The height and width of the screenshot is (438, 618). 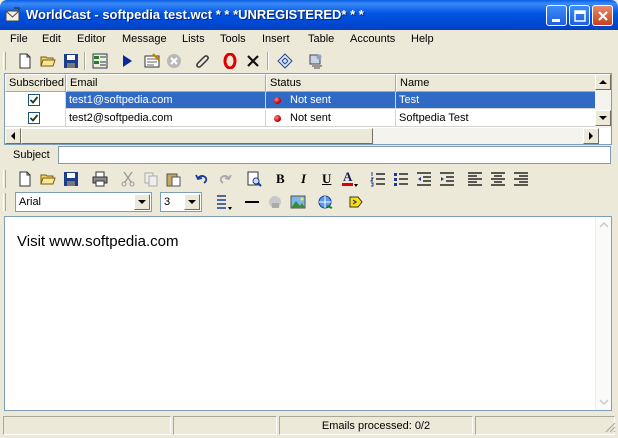 What do you see at coordinates (498, 179) in the screenshot?
I see `align-center-button` at bounding box center [498, 179].